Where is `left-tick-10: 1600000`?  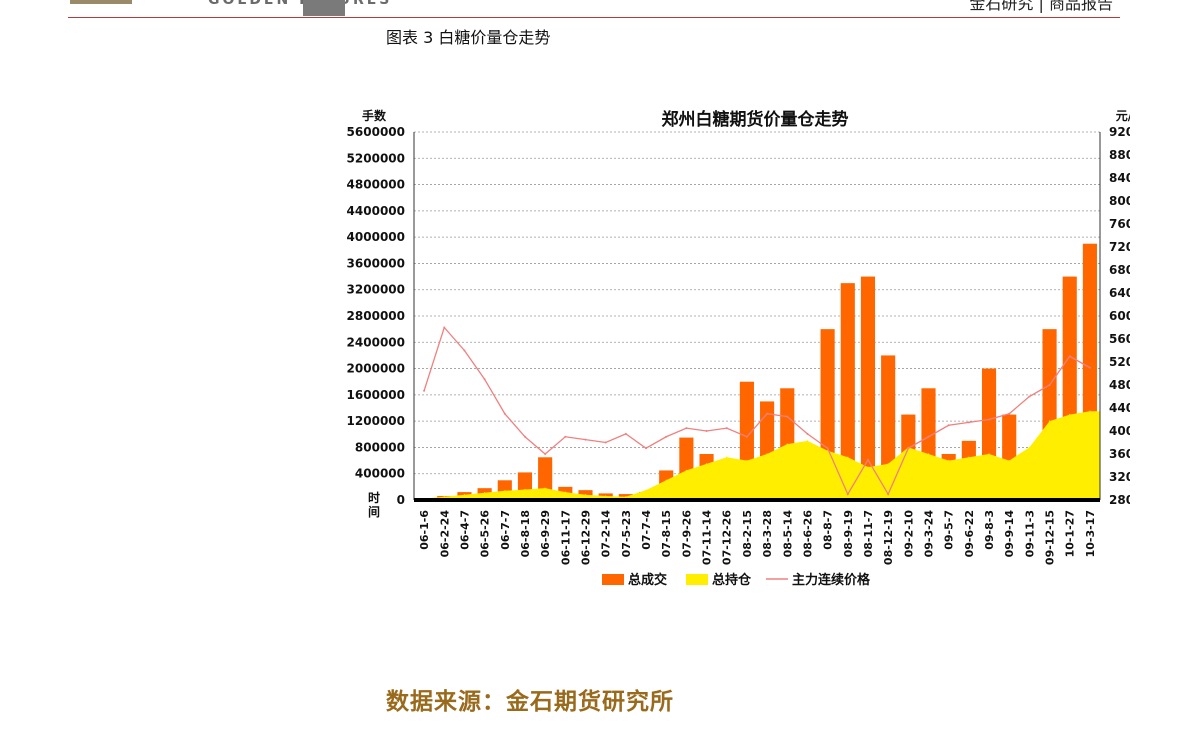
left-tick-10: 1600000 is located at coordinates (376, 395).